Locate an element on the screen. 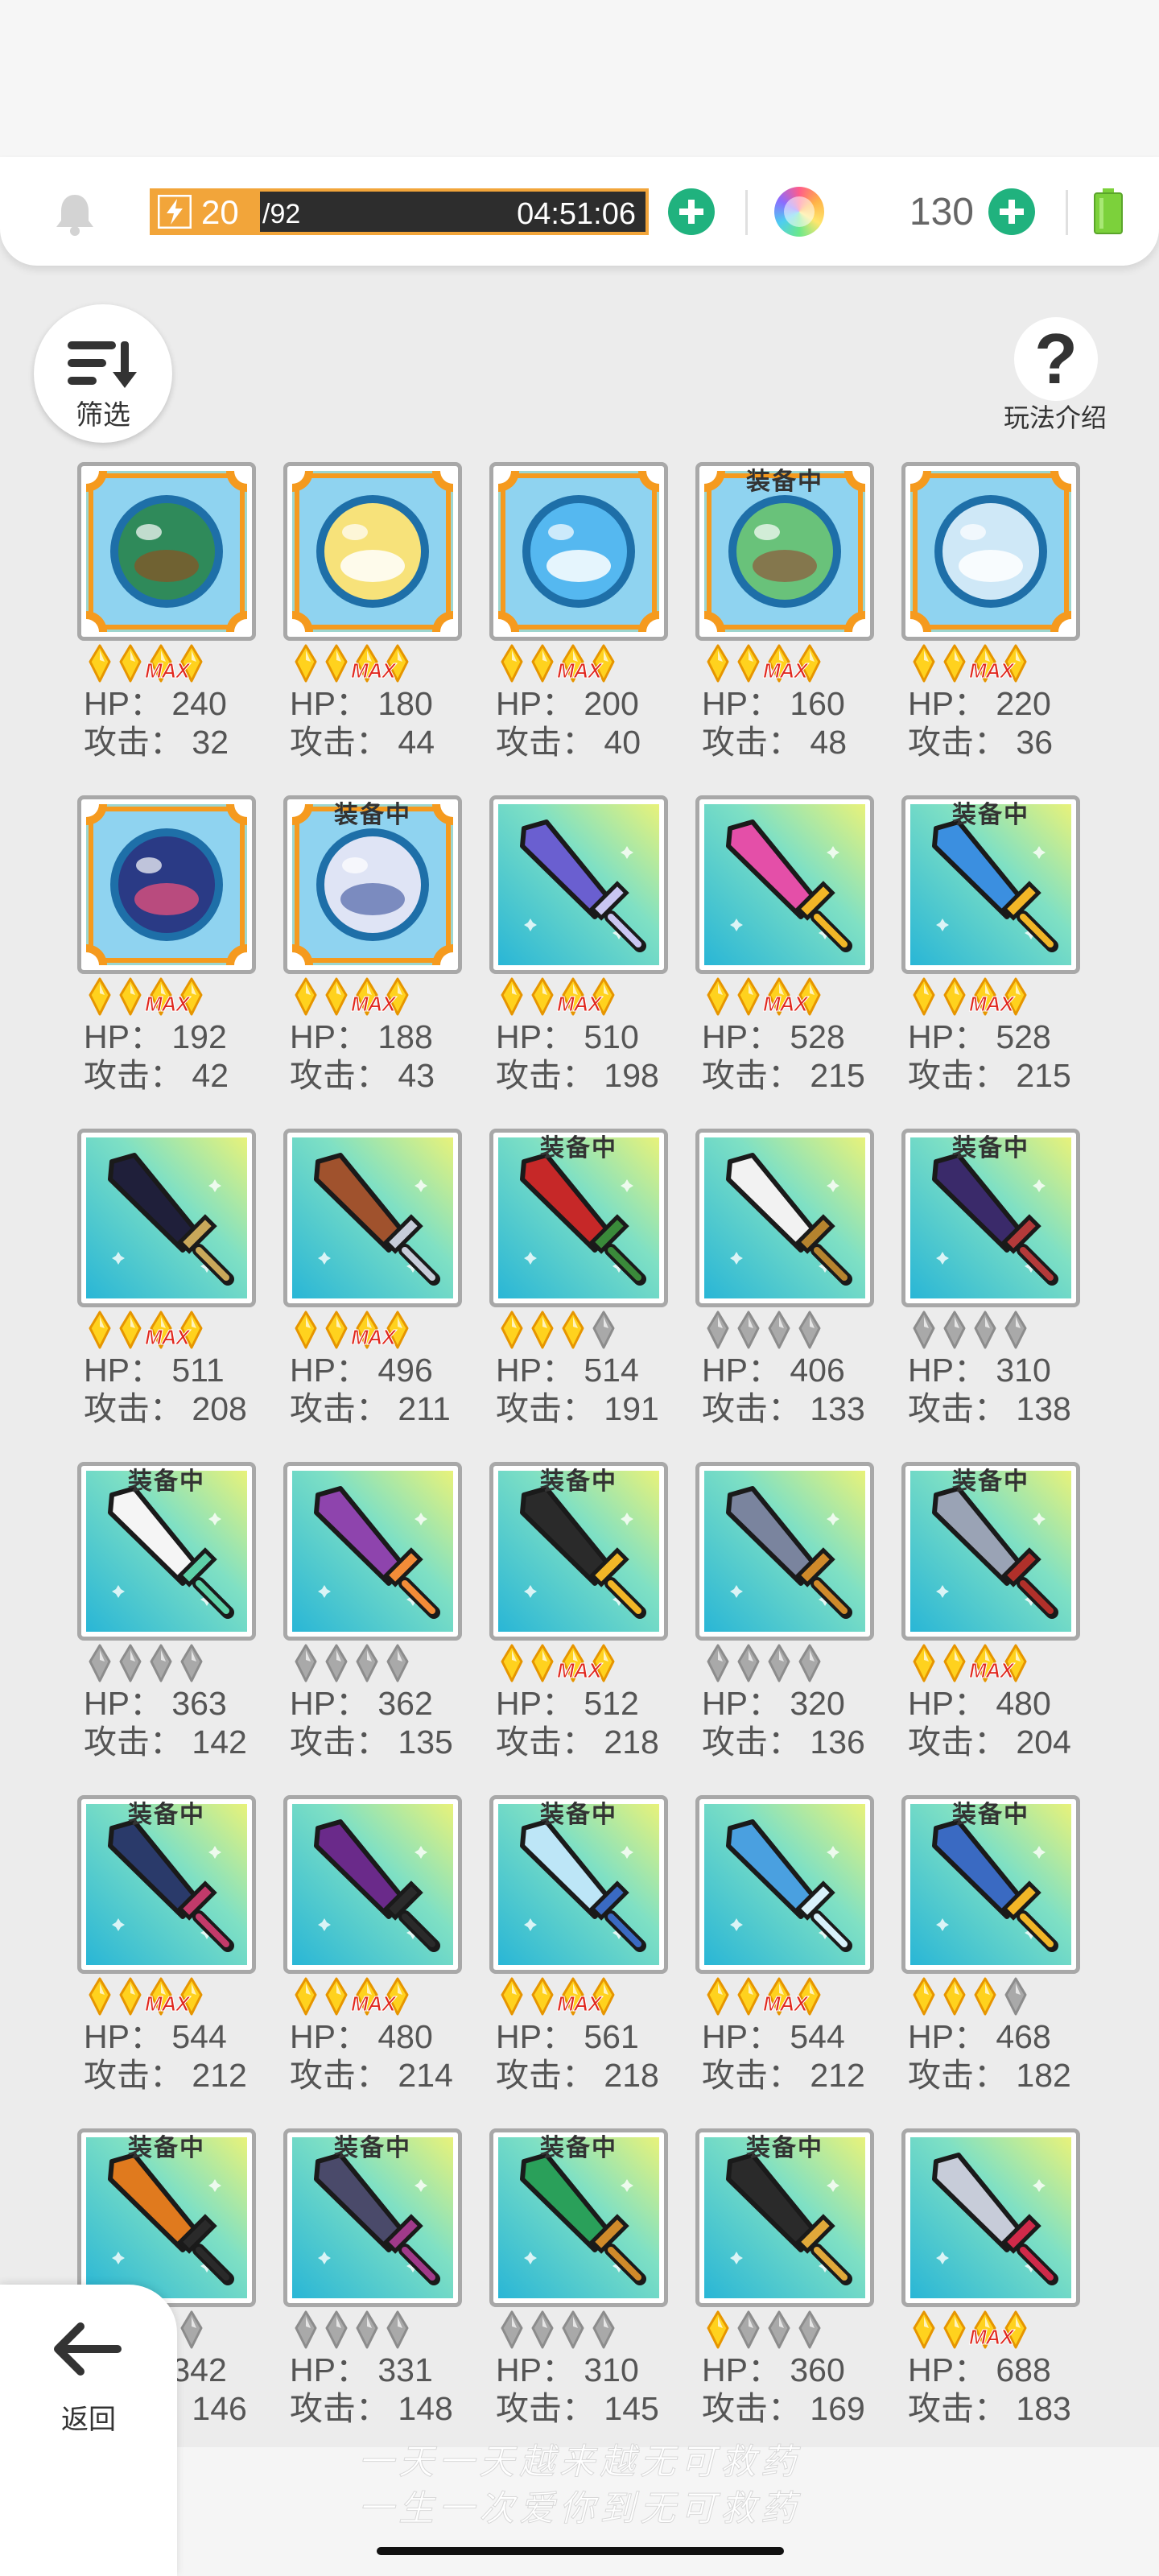 This screenshot has width=1159, height=2576. equipment-item: MAX HP： 511 攻击： 208 is located at coordinates (169, 1294).